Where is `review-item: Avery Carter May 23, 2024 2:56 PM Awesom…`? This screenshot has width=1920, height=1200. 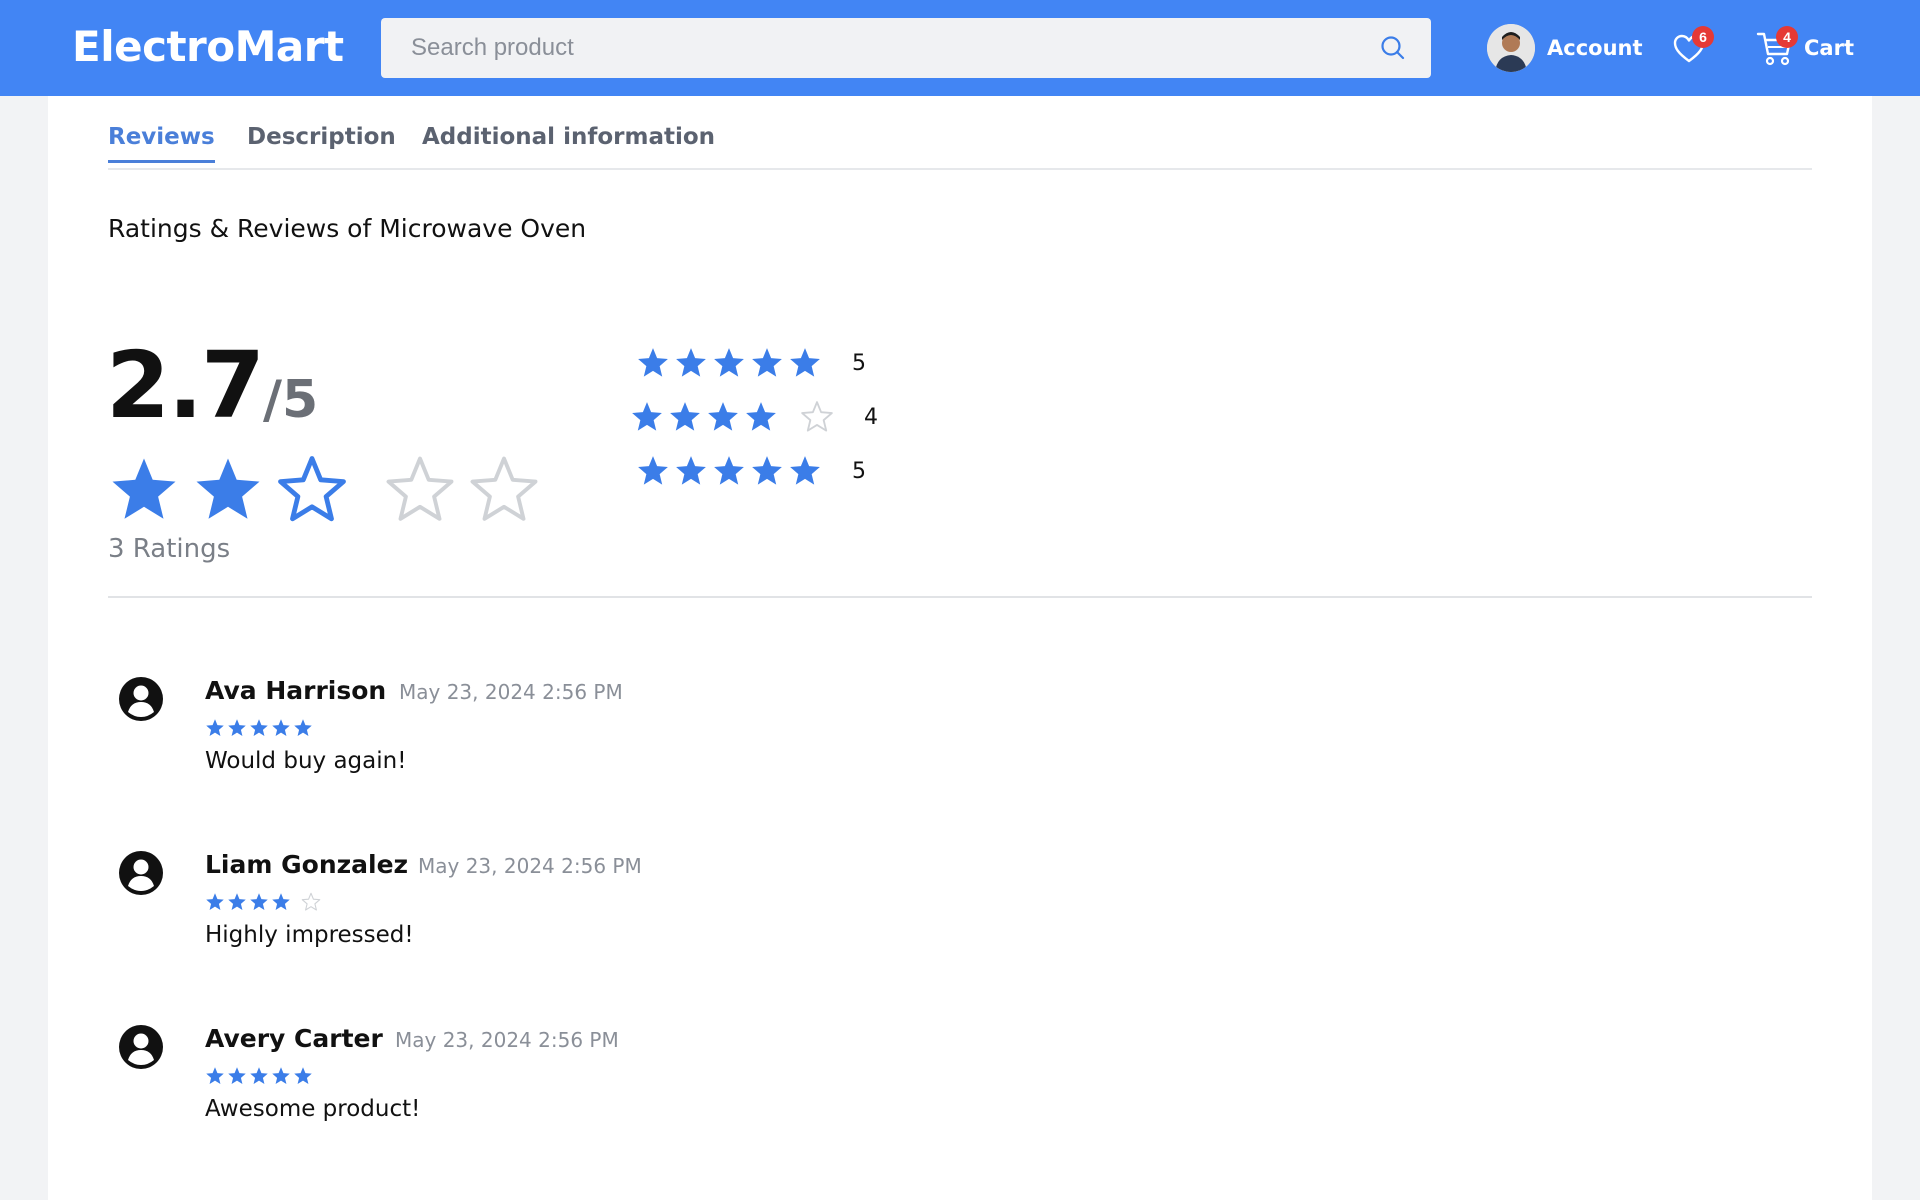
review-item: Avery Carter May 23, 2024 2:56 PM Awesom… is located at coordinates (918, 1094).